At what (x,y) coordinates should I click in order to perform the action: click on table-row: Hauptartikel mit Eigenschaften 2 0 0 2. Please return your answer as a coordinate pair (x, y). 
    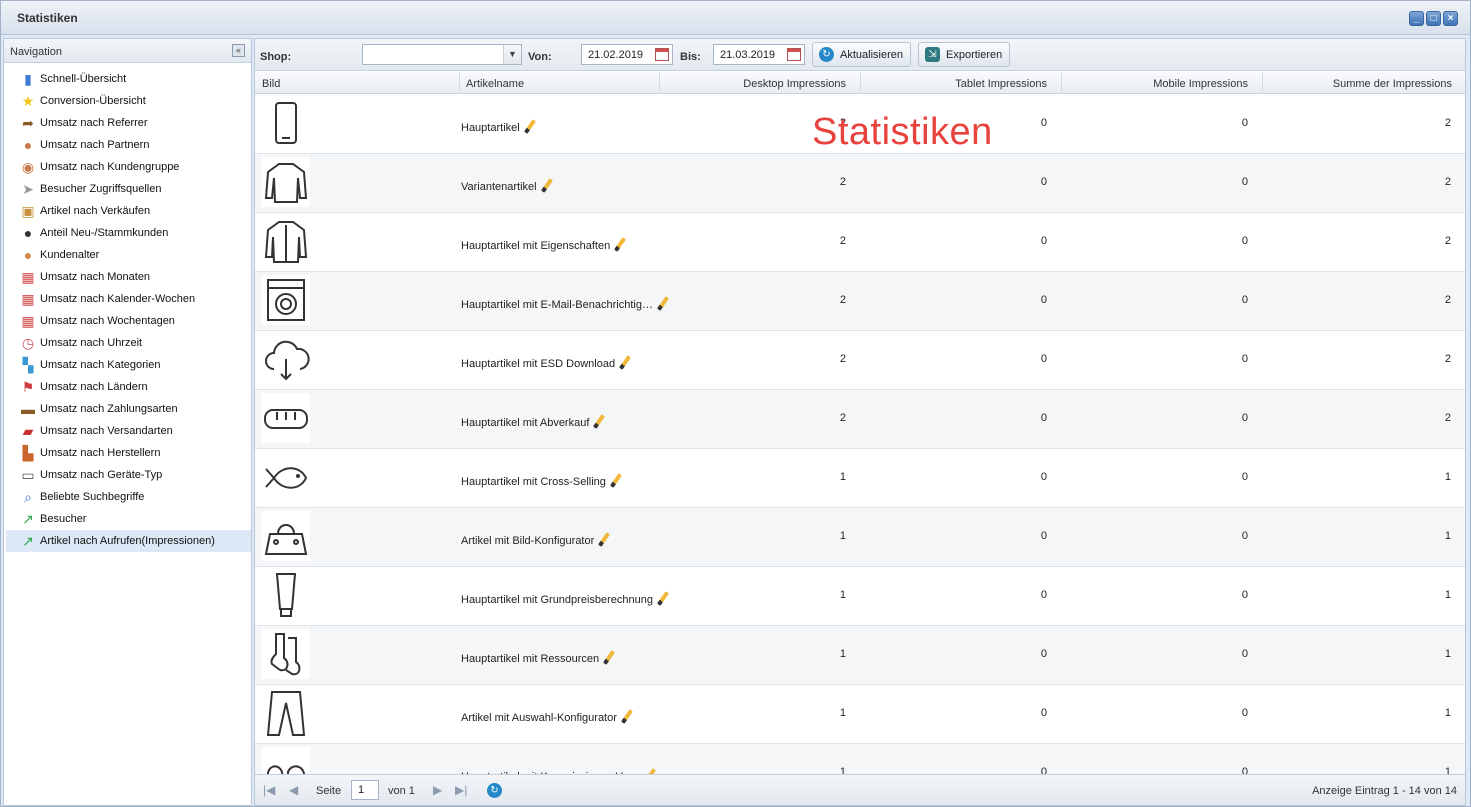
    Looking at the image, I should click on (860, 242).